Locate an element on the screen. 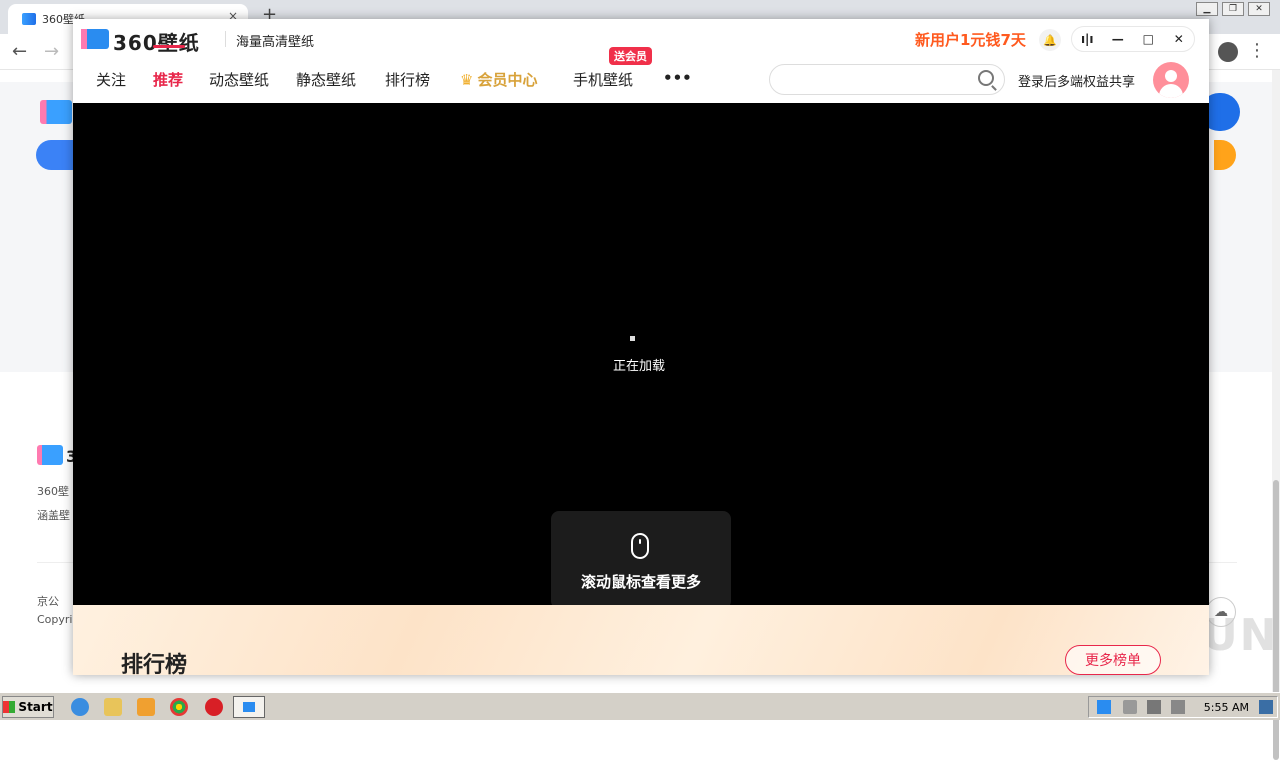  browser-close-button: ✕ is located at coordinates (1259, 9).